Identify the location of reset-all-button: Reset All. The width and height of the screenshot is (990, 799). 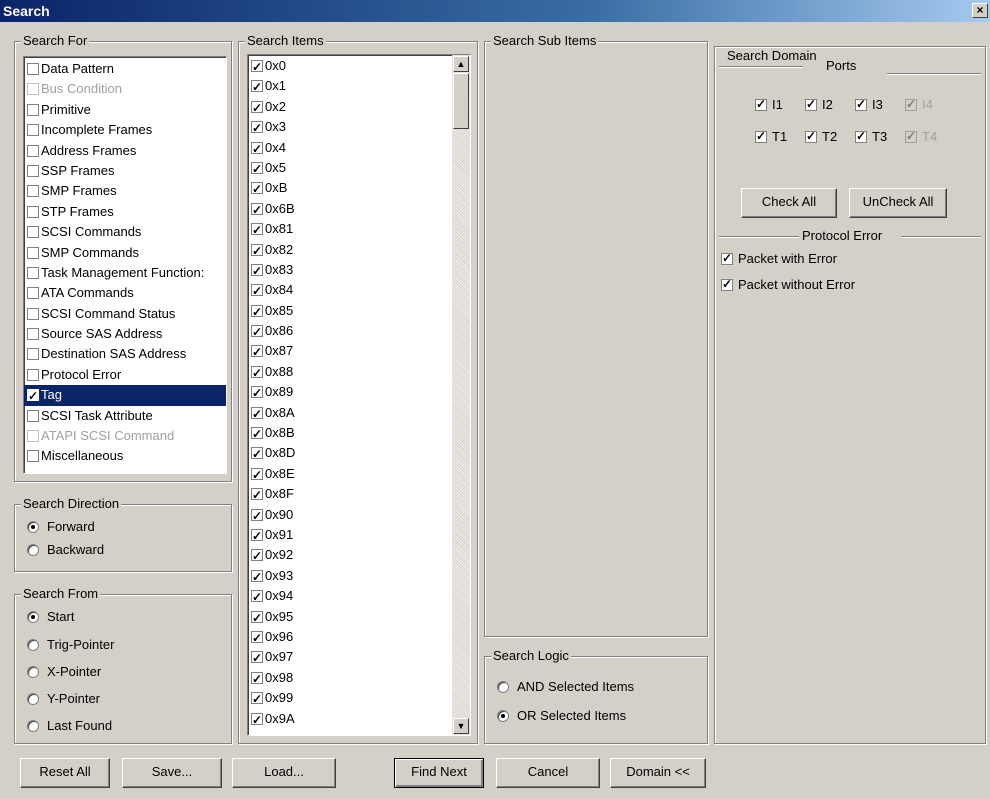
(65, 773).